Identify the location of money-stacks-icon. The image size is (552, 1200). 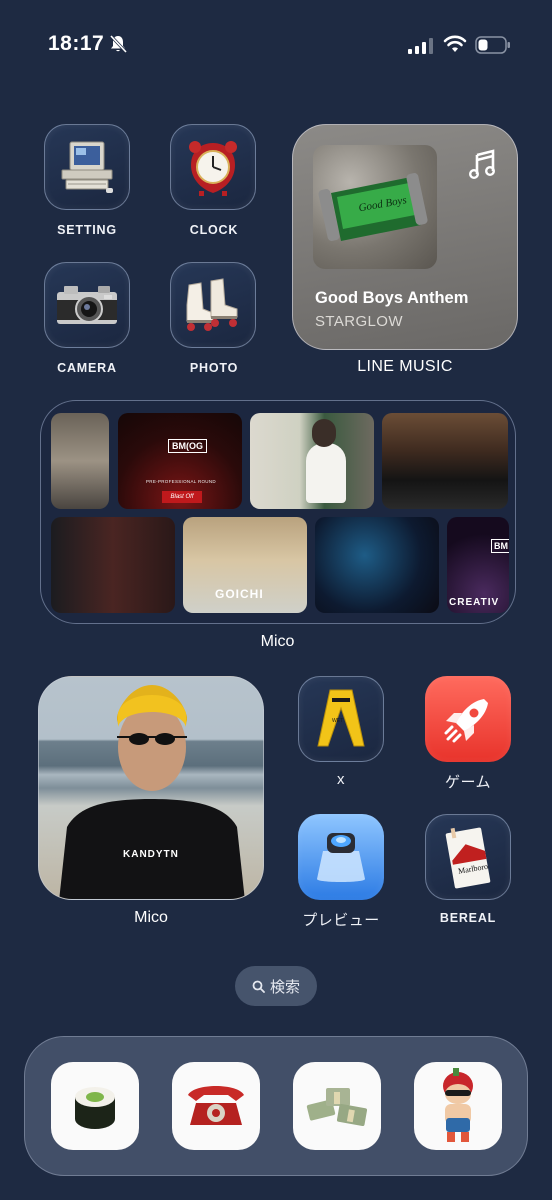
(337, 1107).